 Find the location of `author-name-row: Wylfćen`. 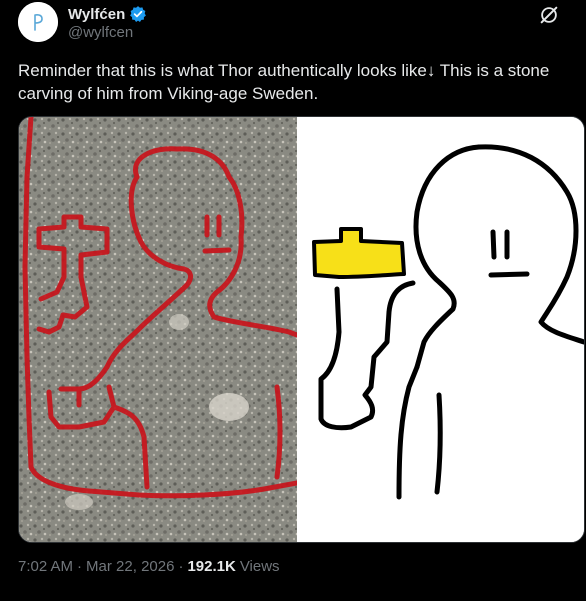

author-name-row: Wylfćen is located at coordinates (107, 14).